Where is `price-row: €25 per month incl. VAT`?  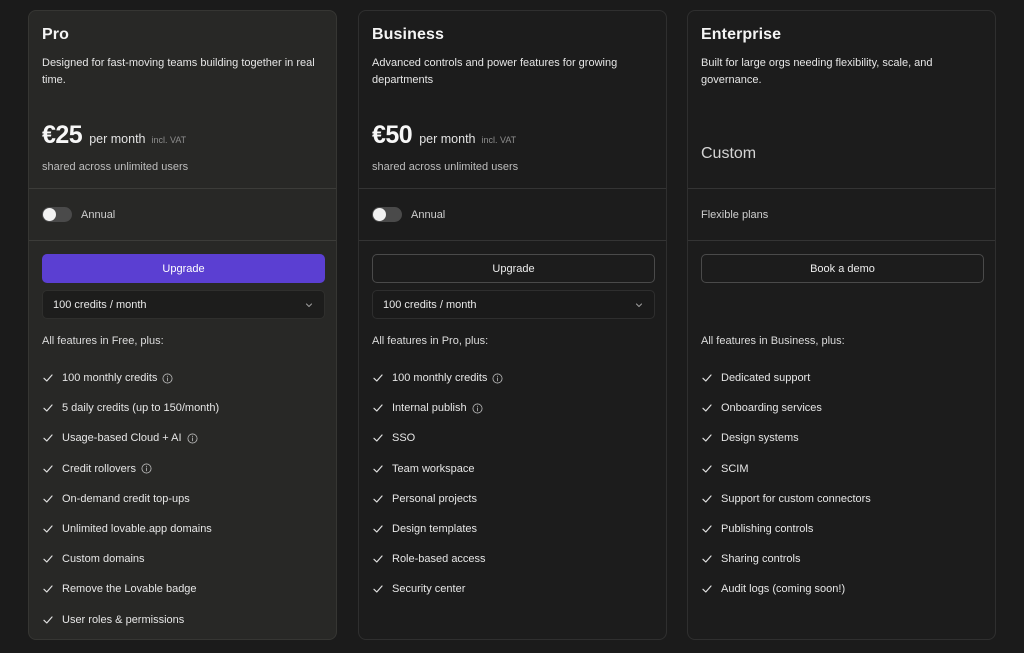 price-row: €25 per month incl. VAT is located at coordinates (114, 135).